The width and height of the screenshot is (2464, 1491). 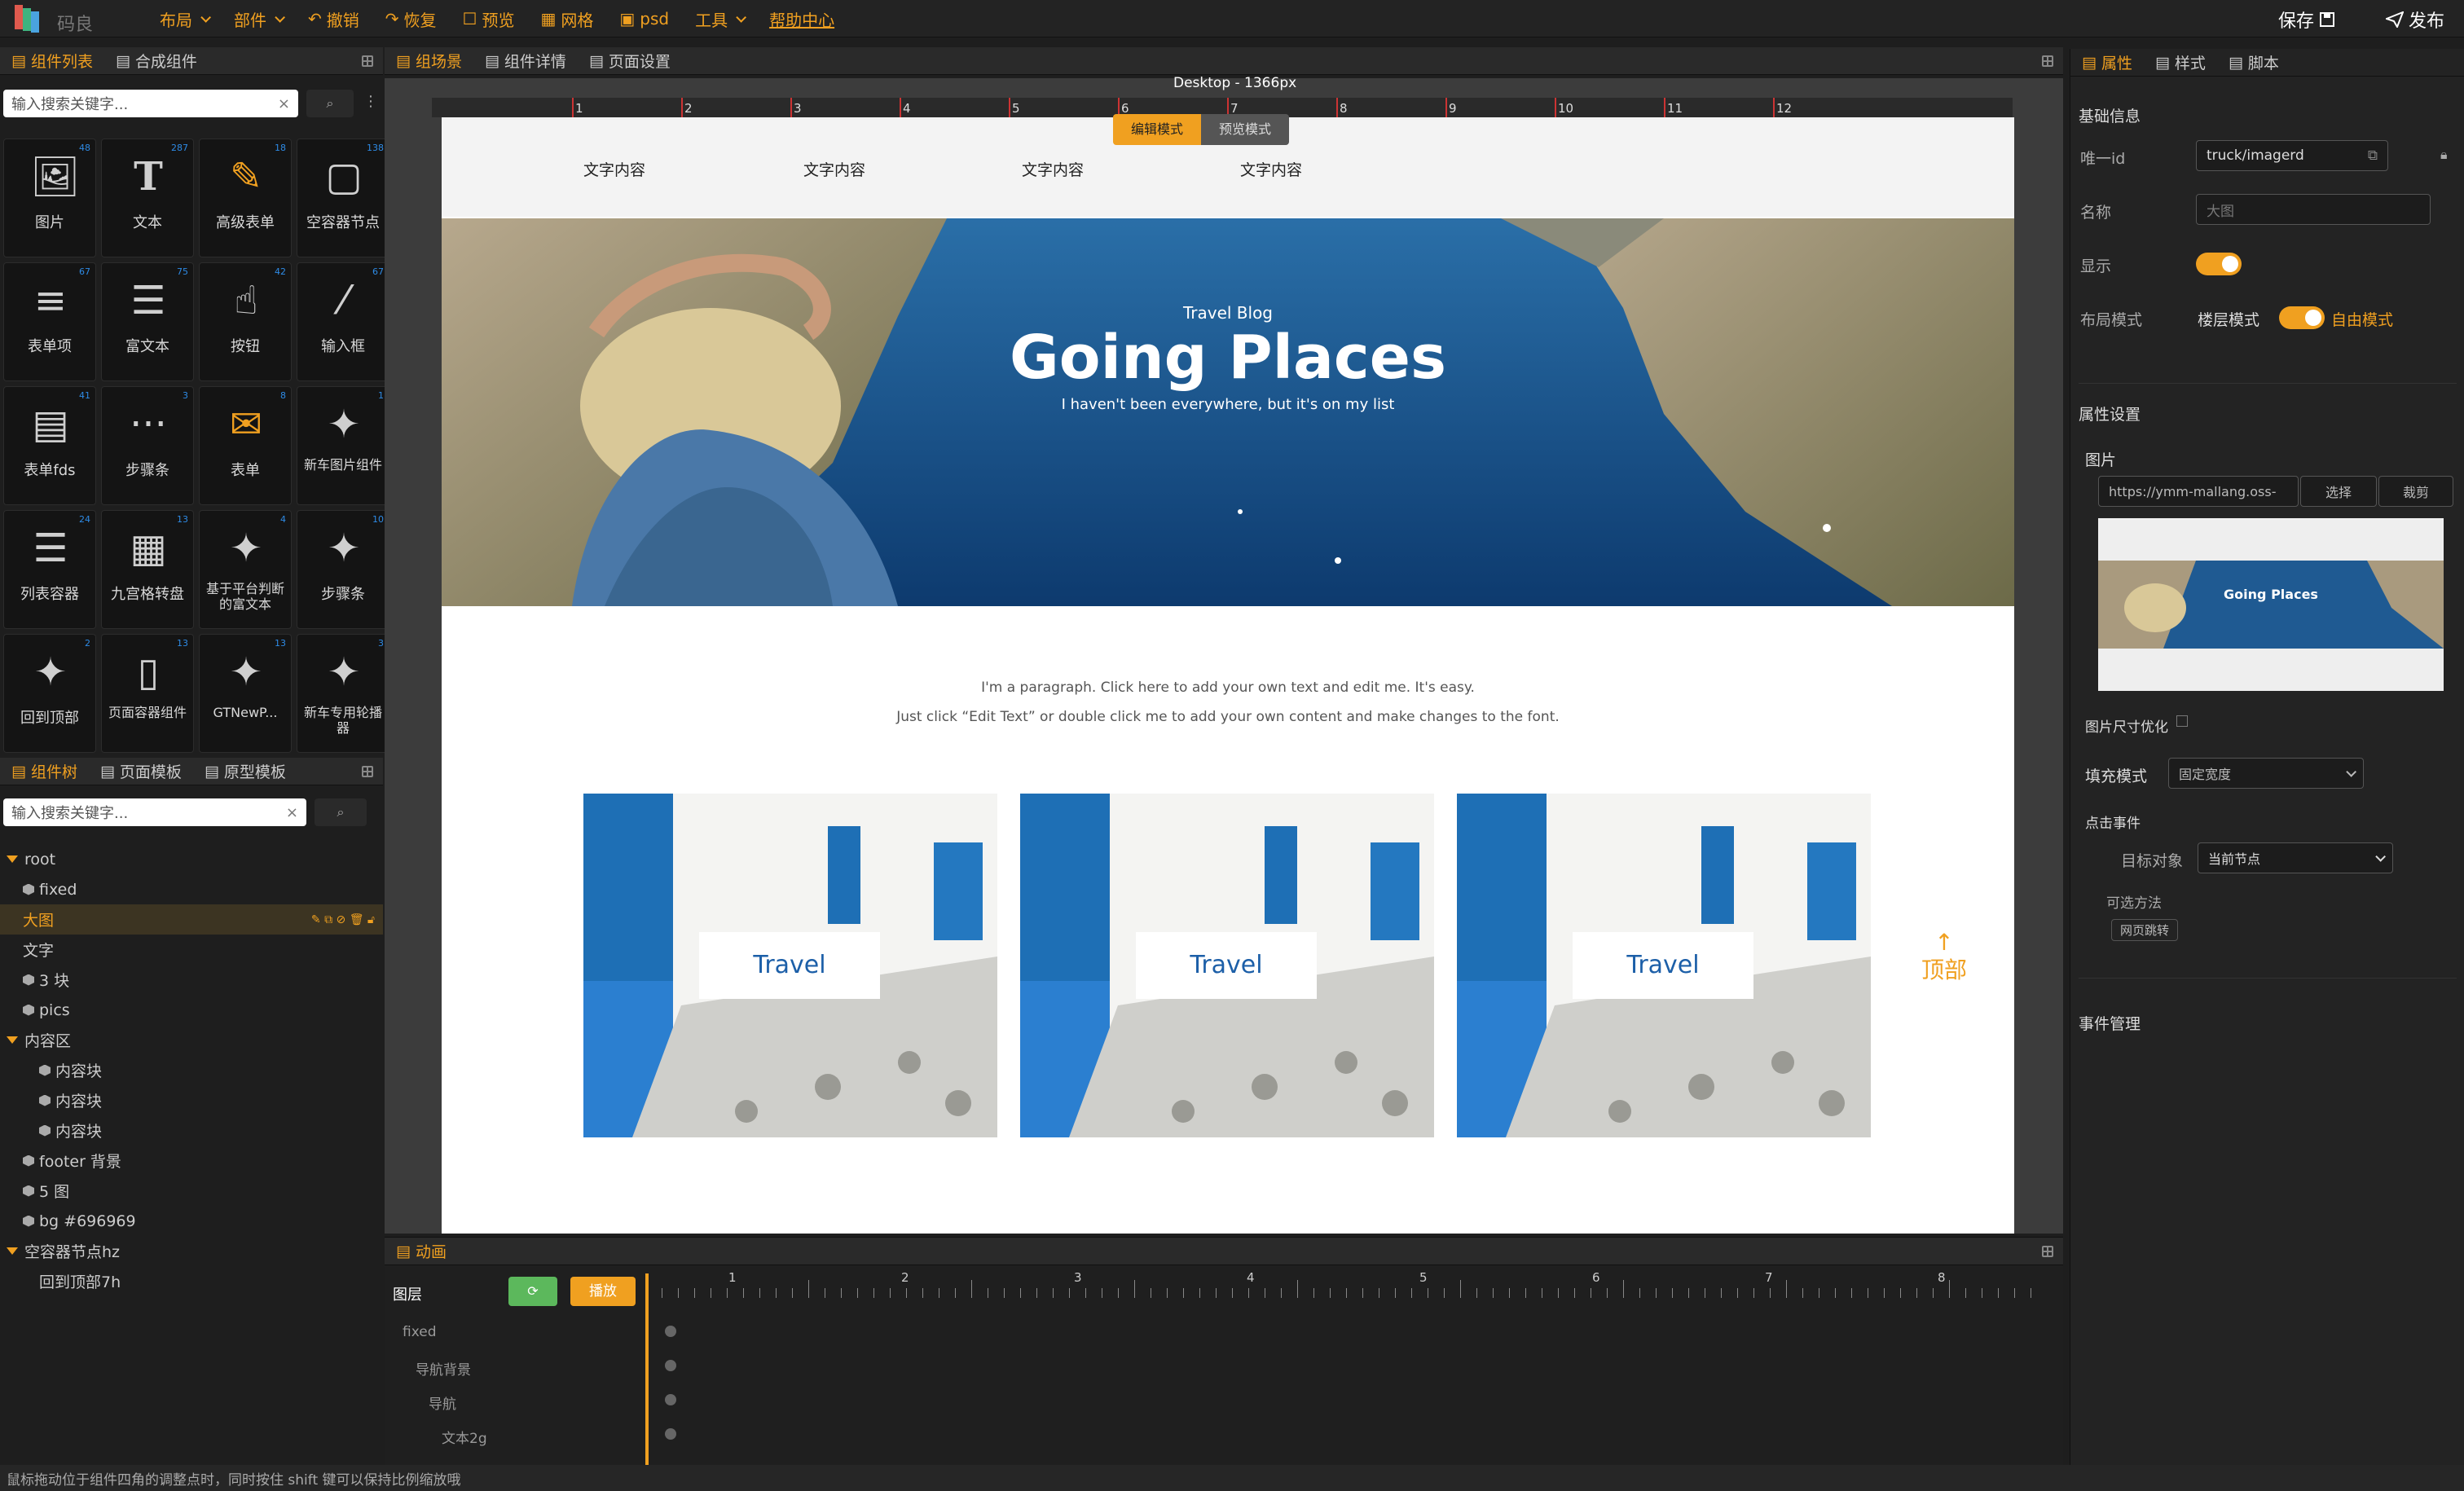 What do you see at coordinates (191, 1010) in the screenshot?
I see `tree-node: pics` at bounding box center [191, 1010].